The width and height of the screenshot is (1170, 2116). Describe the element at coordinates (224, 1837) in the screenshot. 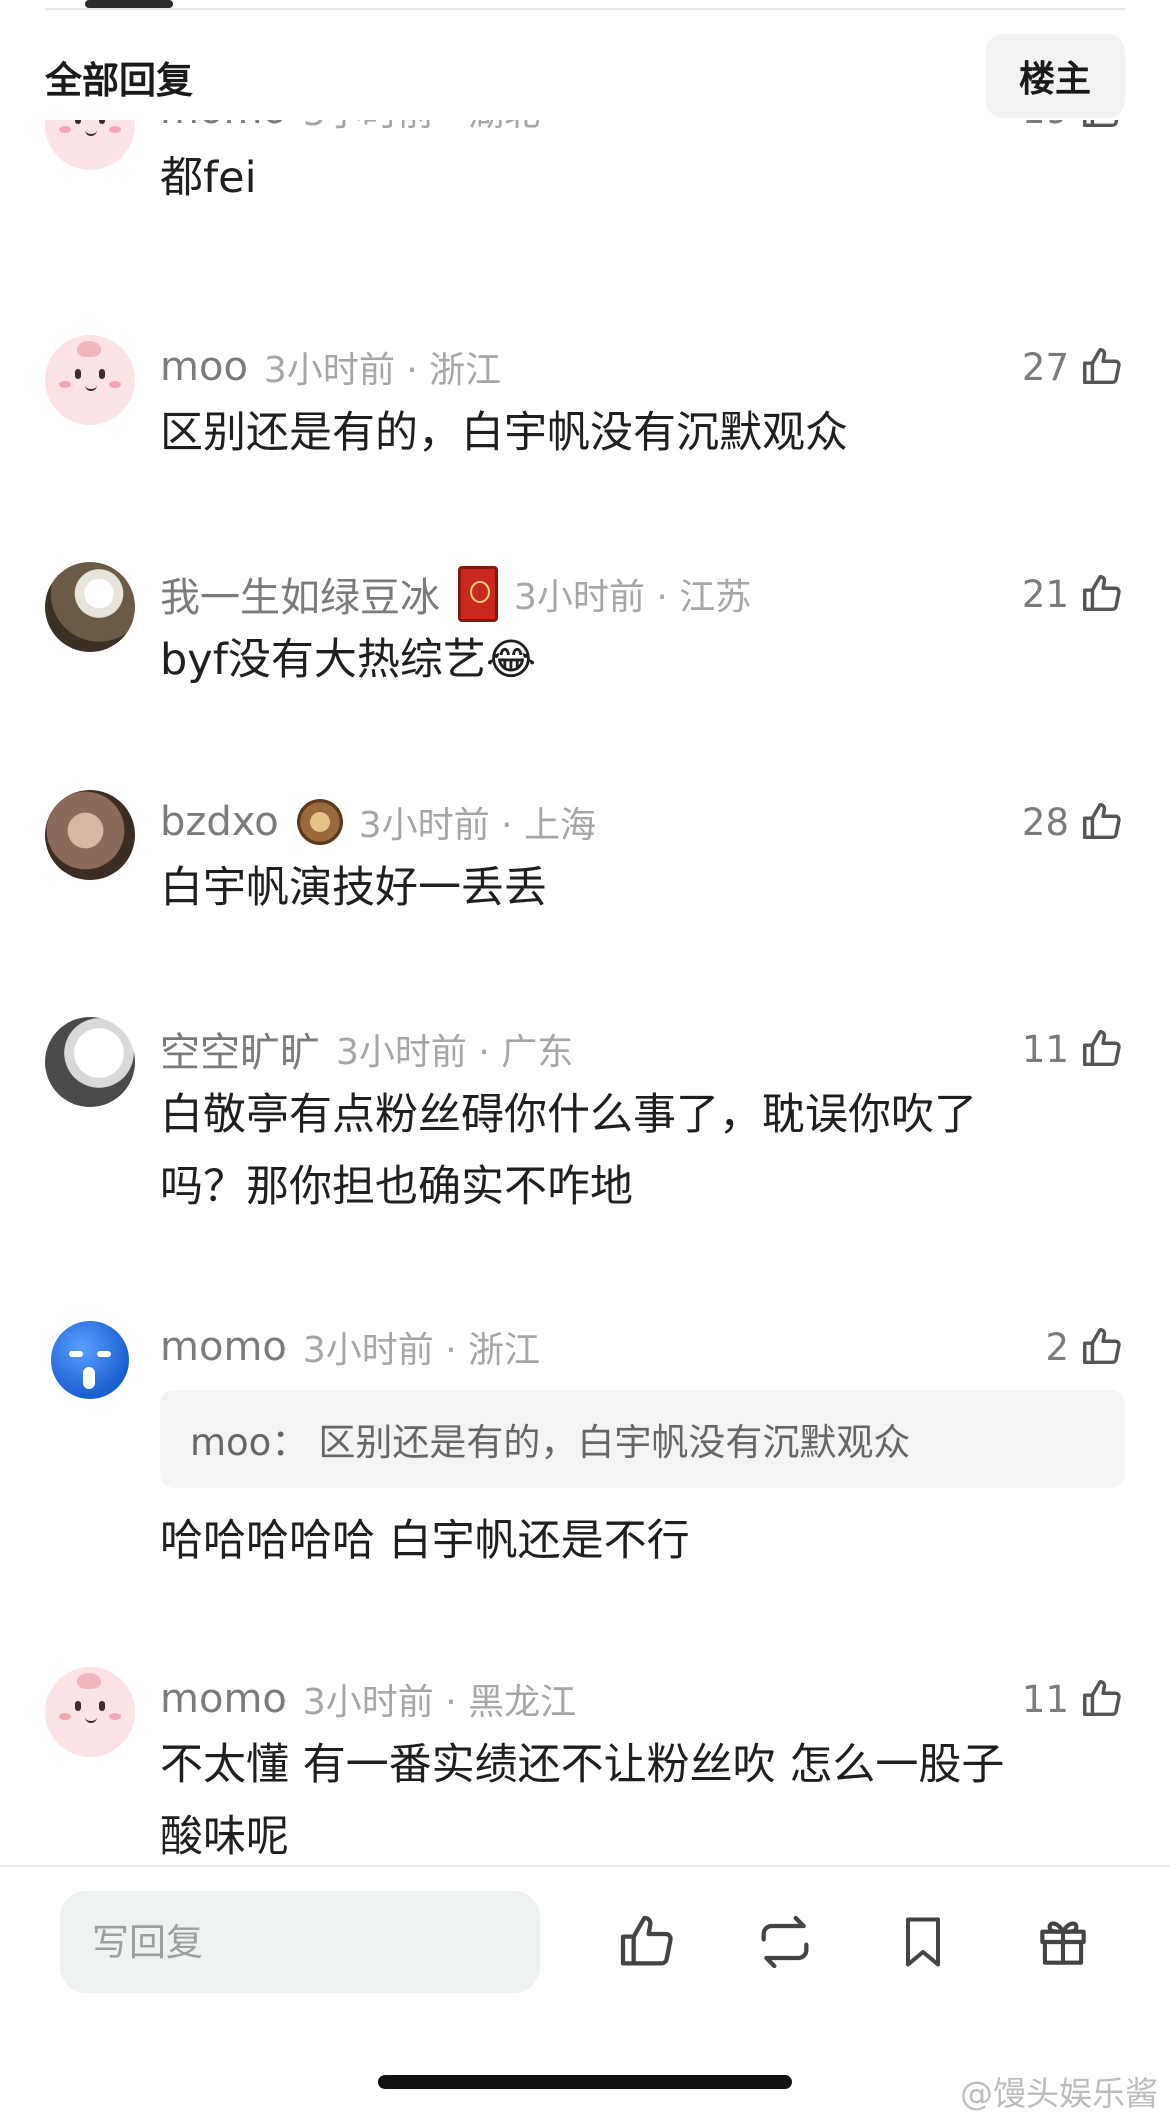

I see `comment-text-line: 酸味呢` at that location.